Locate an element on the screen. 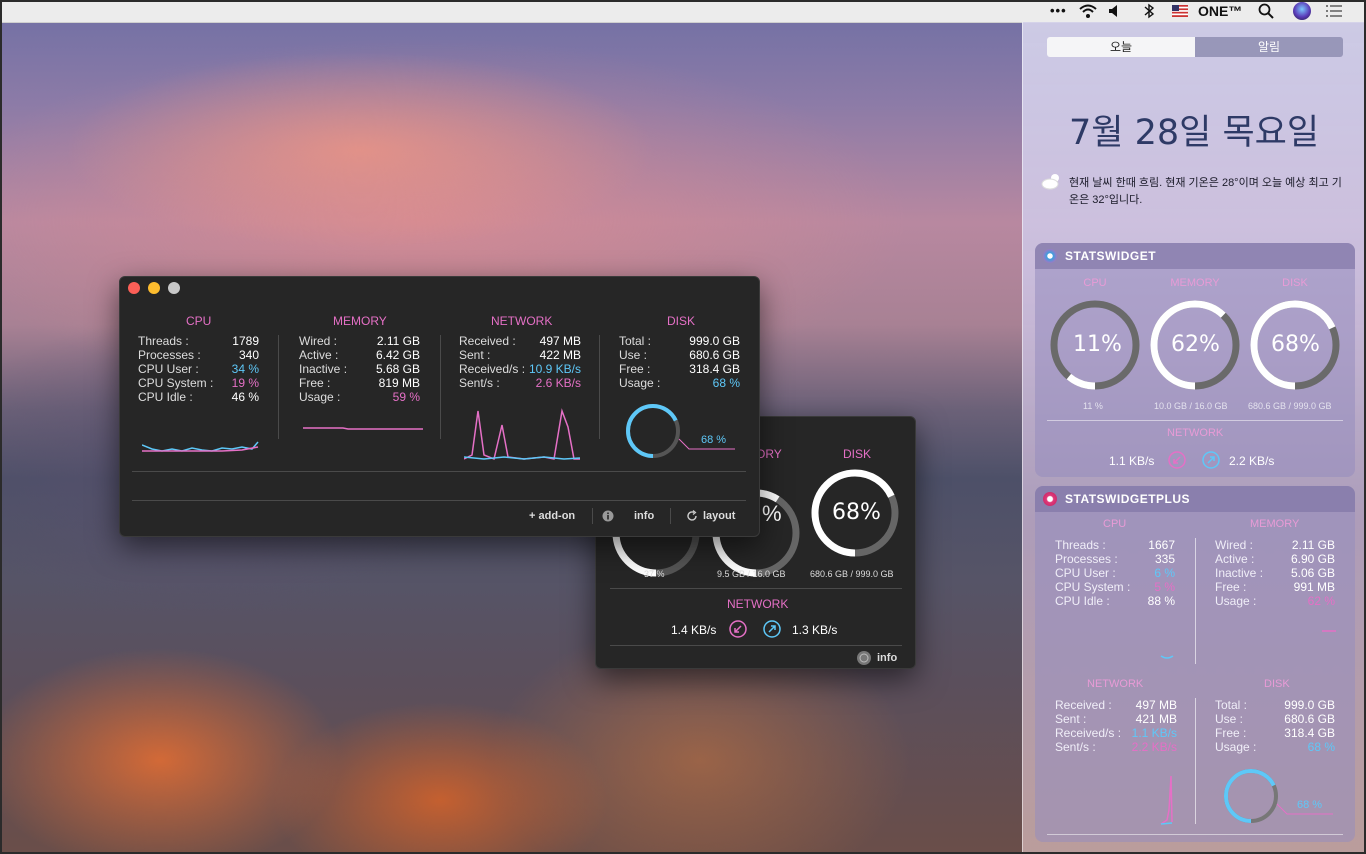 The width and height of the screenshot is (1366, 854). add-on-button: + add-on is located at coordinates (552, 516).